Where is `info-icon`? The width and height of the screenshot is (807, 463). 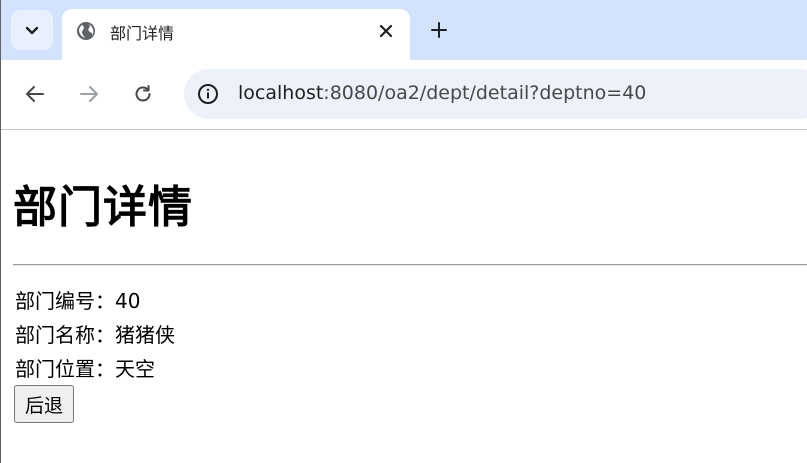
info-icon is located at coordinates (208, 94).